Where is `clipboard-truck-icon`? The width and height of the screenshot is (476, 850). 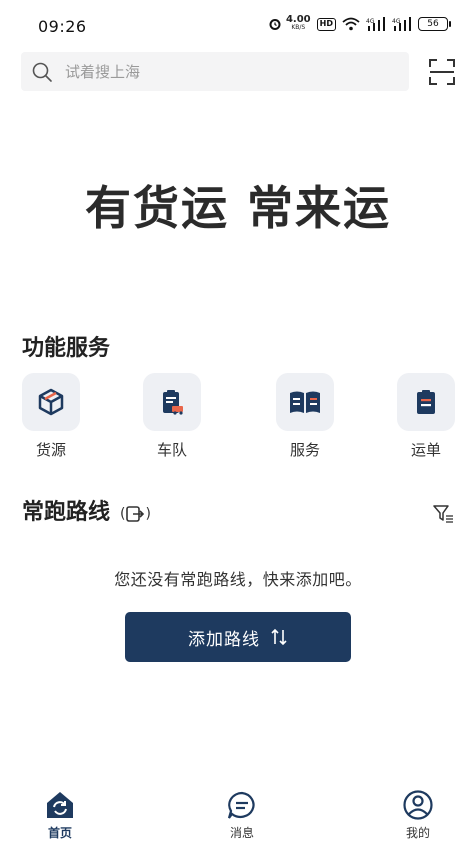 clipboard-truck-icon is located at coordinates (173, 402).